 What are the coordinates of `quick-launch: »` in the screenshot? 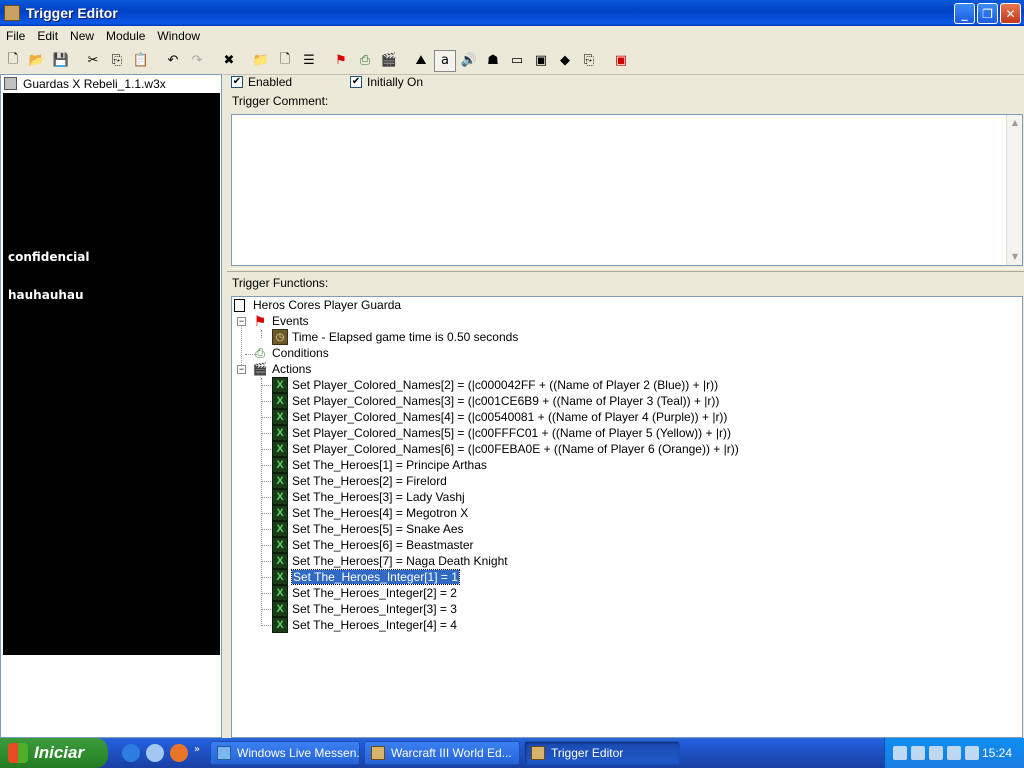 It's located at (162, 753).